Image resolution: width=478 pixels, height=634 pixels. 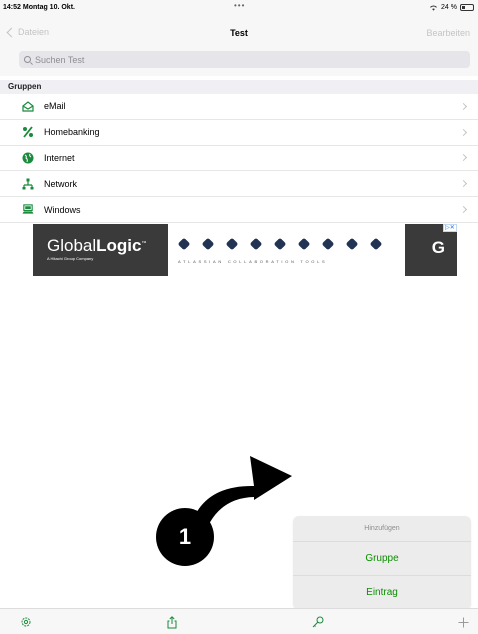 I want to click on step-badge: 1, so click(x=185, y=537).